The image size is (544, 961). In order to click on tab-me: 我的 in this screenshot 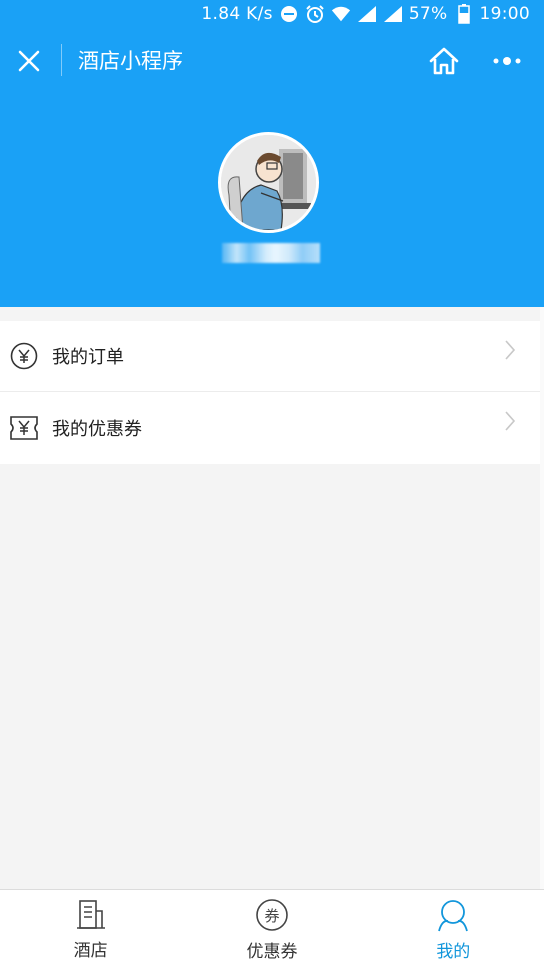, I will do `click(453, 925)`.